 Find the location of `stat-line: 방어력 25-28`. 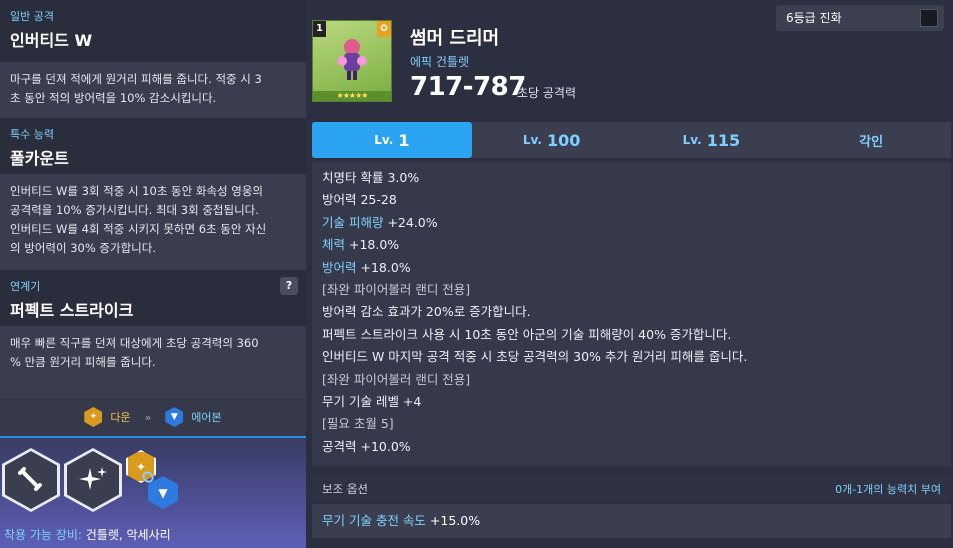

stat-line: 방어력 25-28 is located at coordinates (631, 200).